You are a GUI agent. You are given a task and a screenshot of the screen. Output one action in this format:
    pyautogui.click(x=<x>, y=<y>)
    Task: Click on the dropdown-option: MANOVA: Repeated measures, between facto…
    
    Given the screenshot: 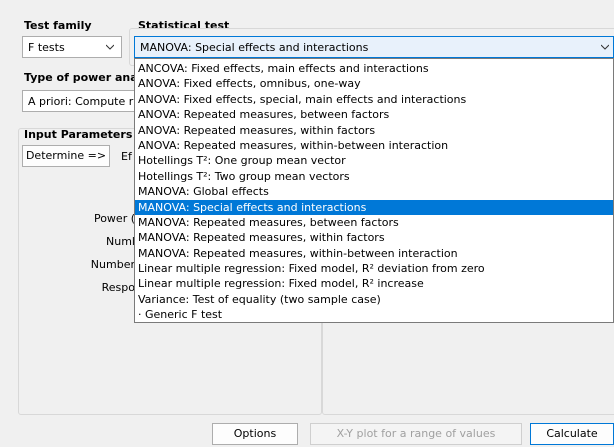 What is the action you would take?
    pyautogui.click(x=374, y=222)
    